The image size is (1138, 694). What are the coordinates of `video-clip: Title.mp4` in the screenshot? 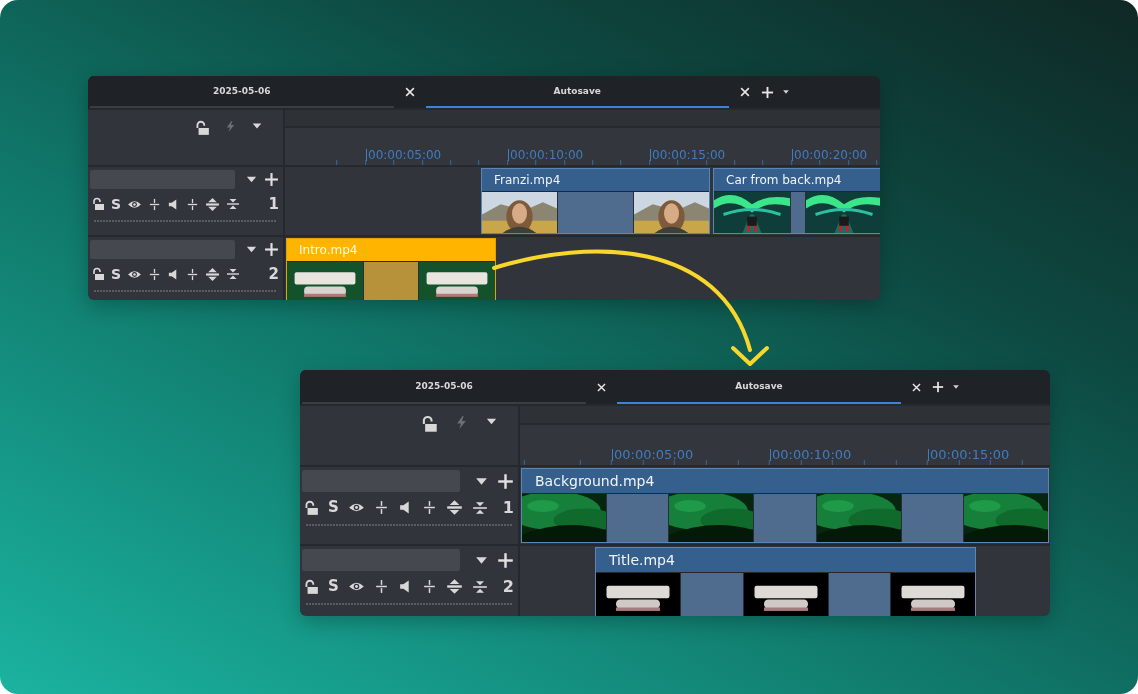 It's located at (785, 581).